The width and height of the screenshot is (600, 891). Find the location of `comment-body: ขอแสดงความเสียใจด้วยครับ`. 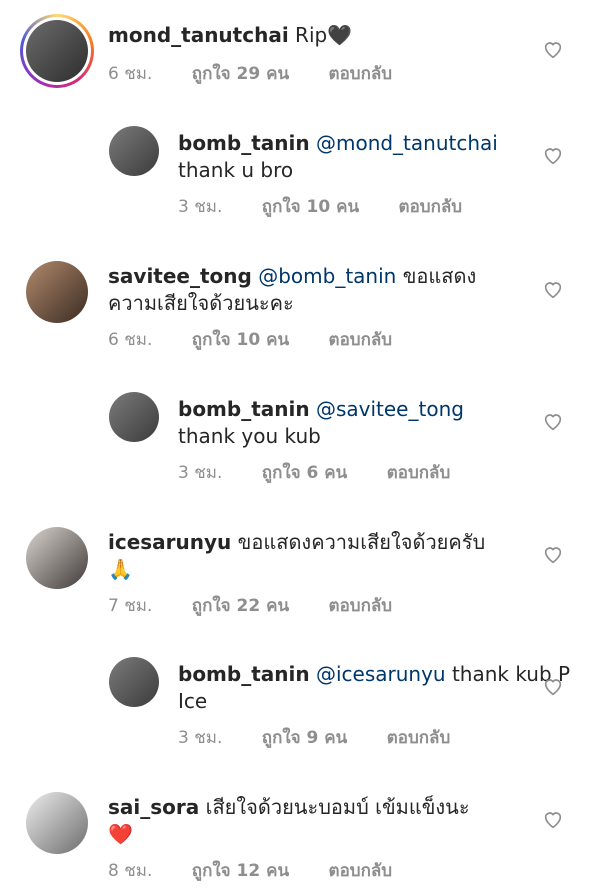

comment-body: ขอแสดงความเสียใจด้วยครับ is located at coordinates (361, 542).